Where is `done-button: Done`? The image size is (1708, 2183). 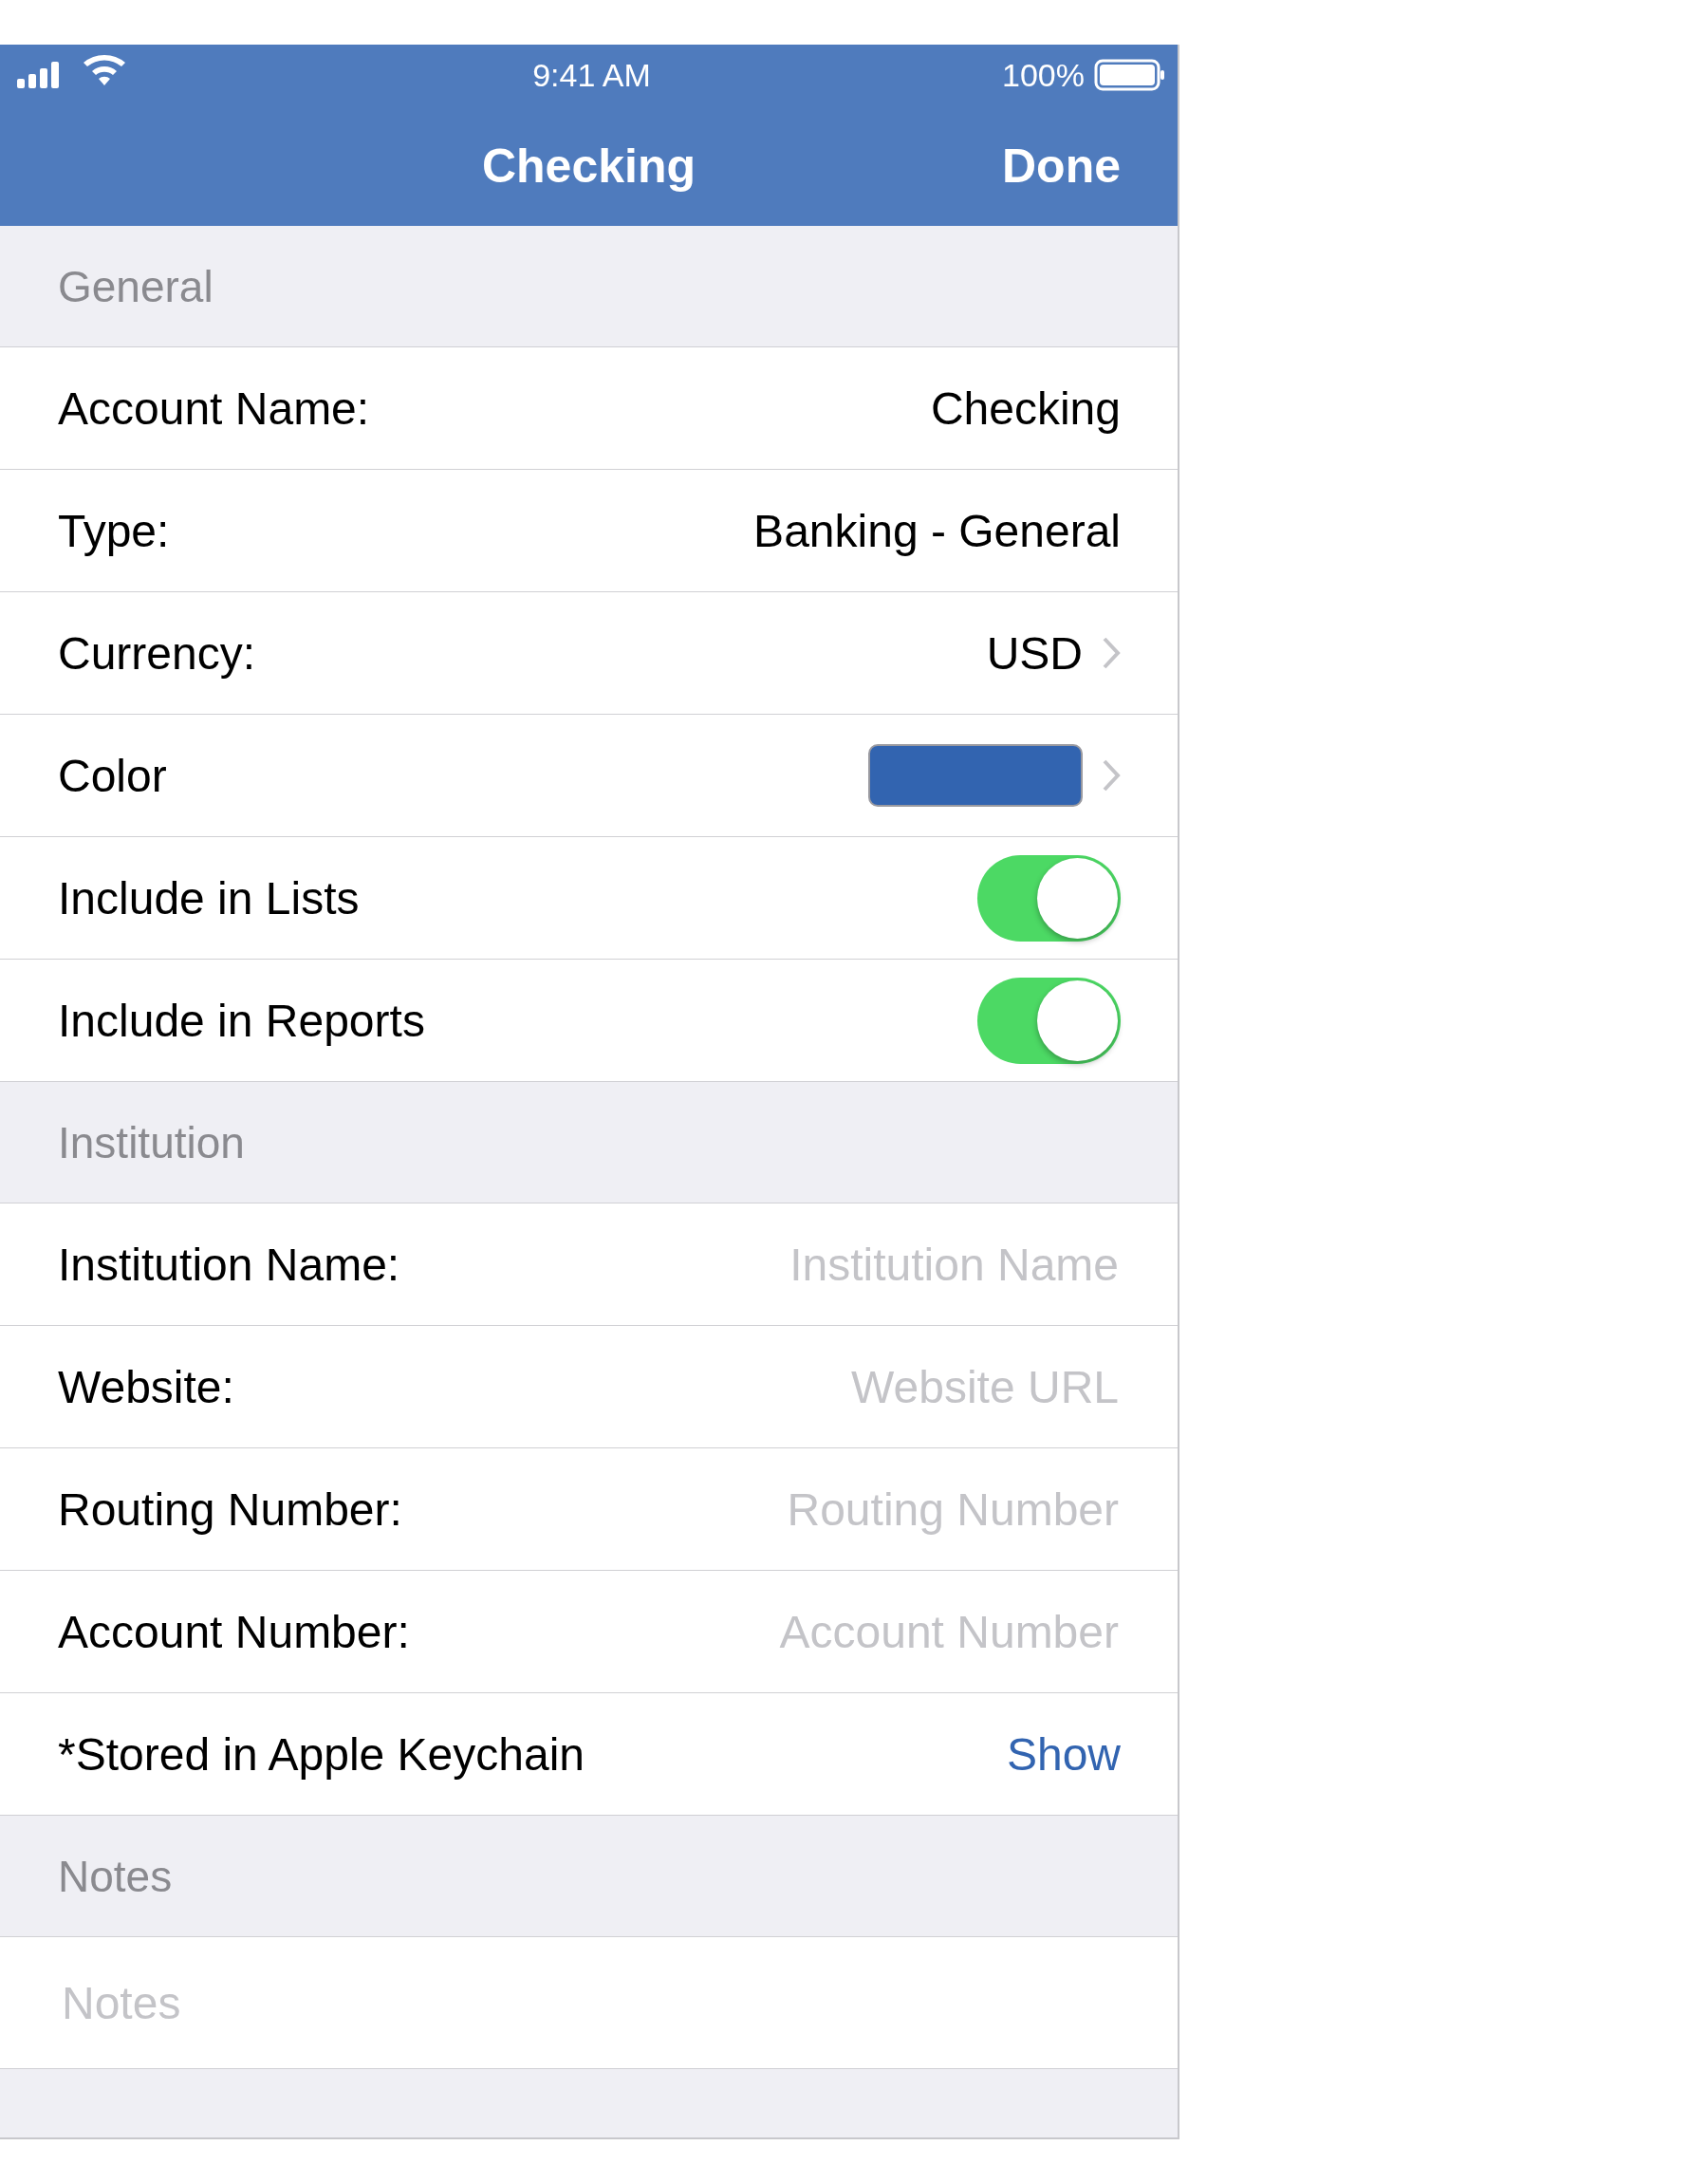 done-button: Done is located at coordinates (1062, 166).